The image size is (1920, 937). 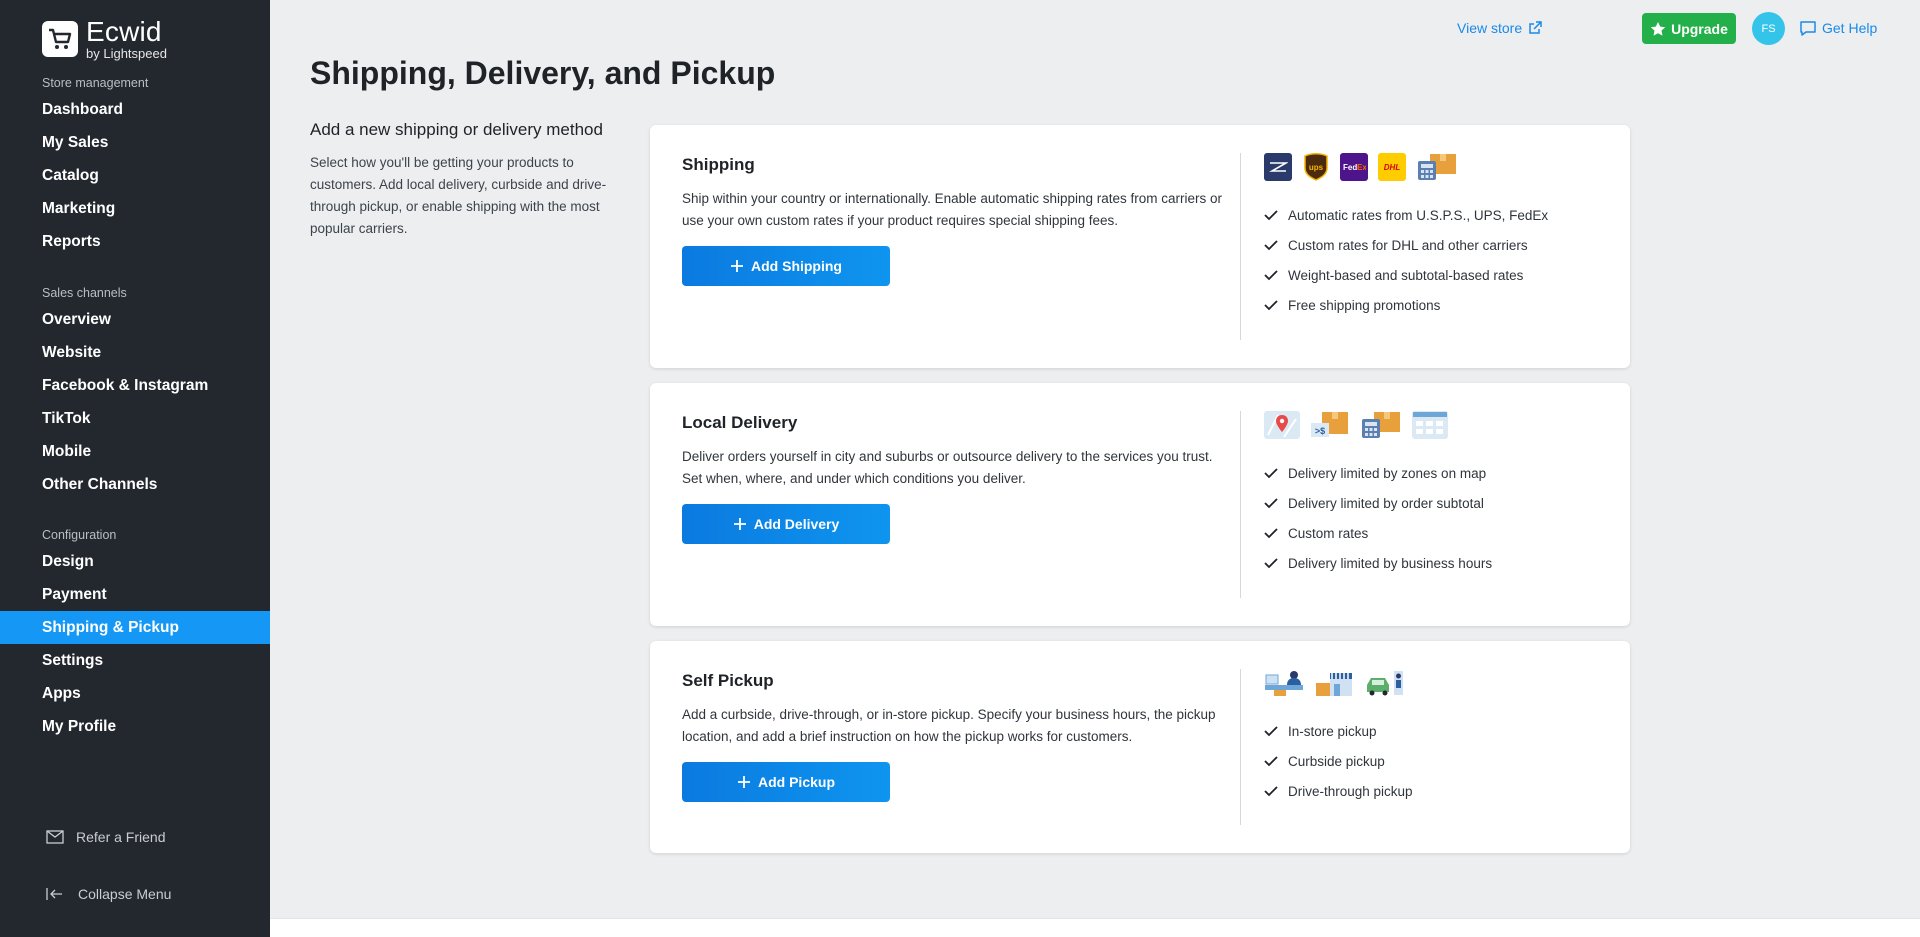 What do you see at coordinates (1658, 28) in the screenshot?
I see `star-icon` at bounding box center [1658, 28].